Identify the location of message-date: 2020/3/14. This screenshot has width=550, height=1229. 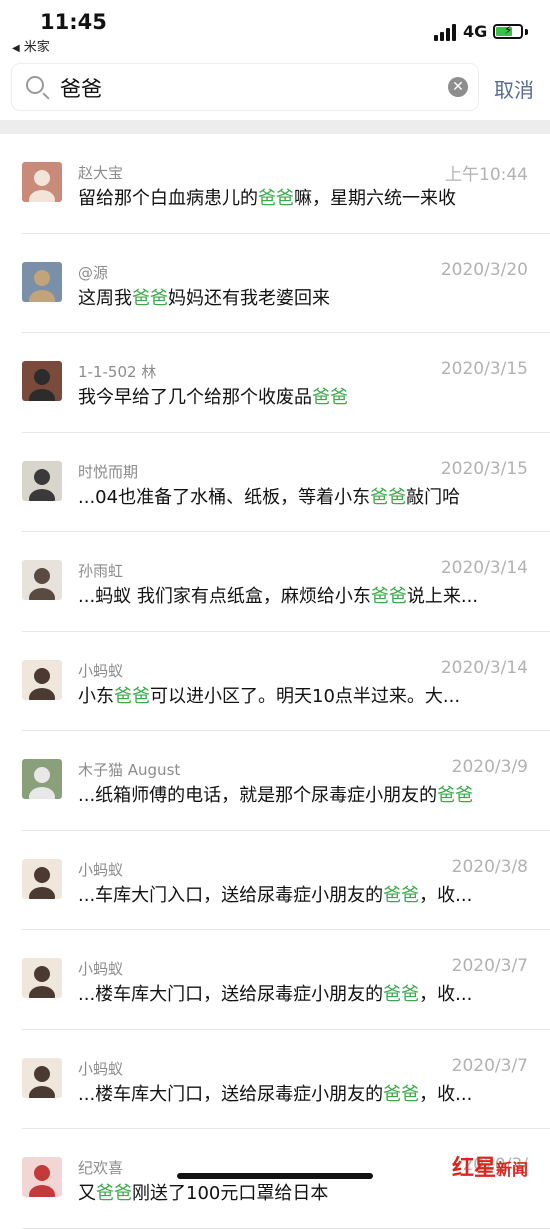
(484, 667).